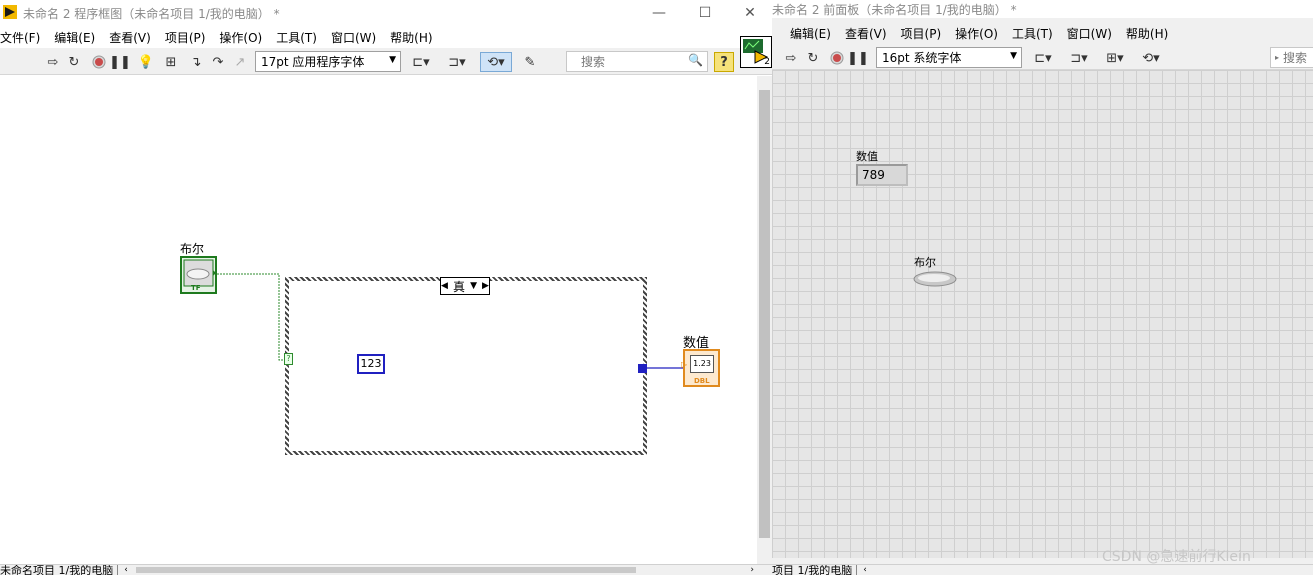 The height and width of the screenshot is (575, 1313). I want to click on highlight-execution-icon: 💡, so click(146, 62).